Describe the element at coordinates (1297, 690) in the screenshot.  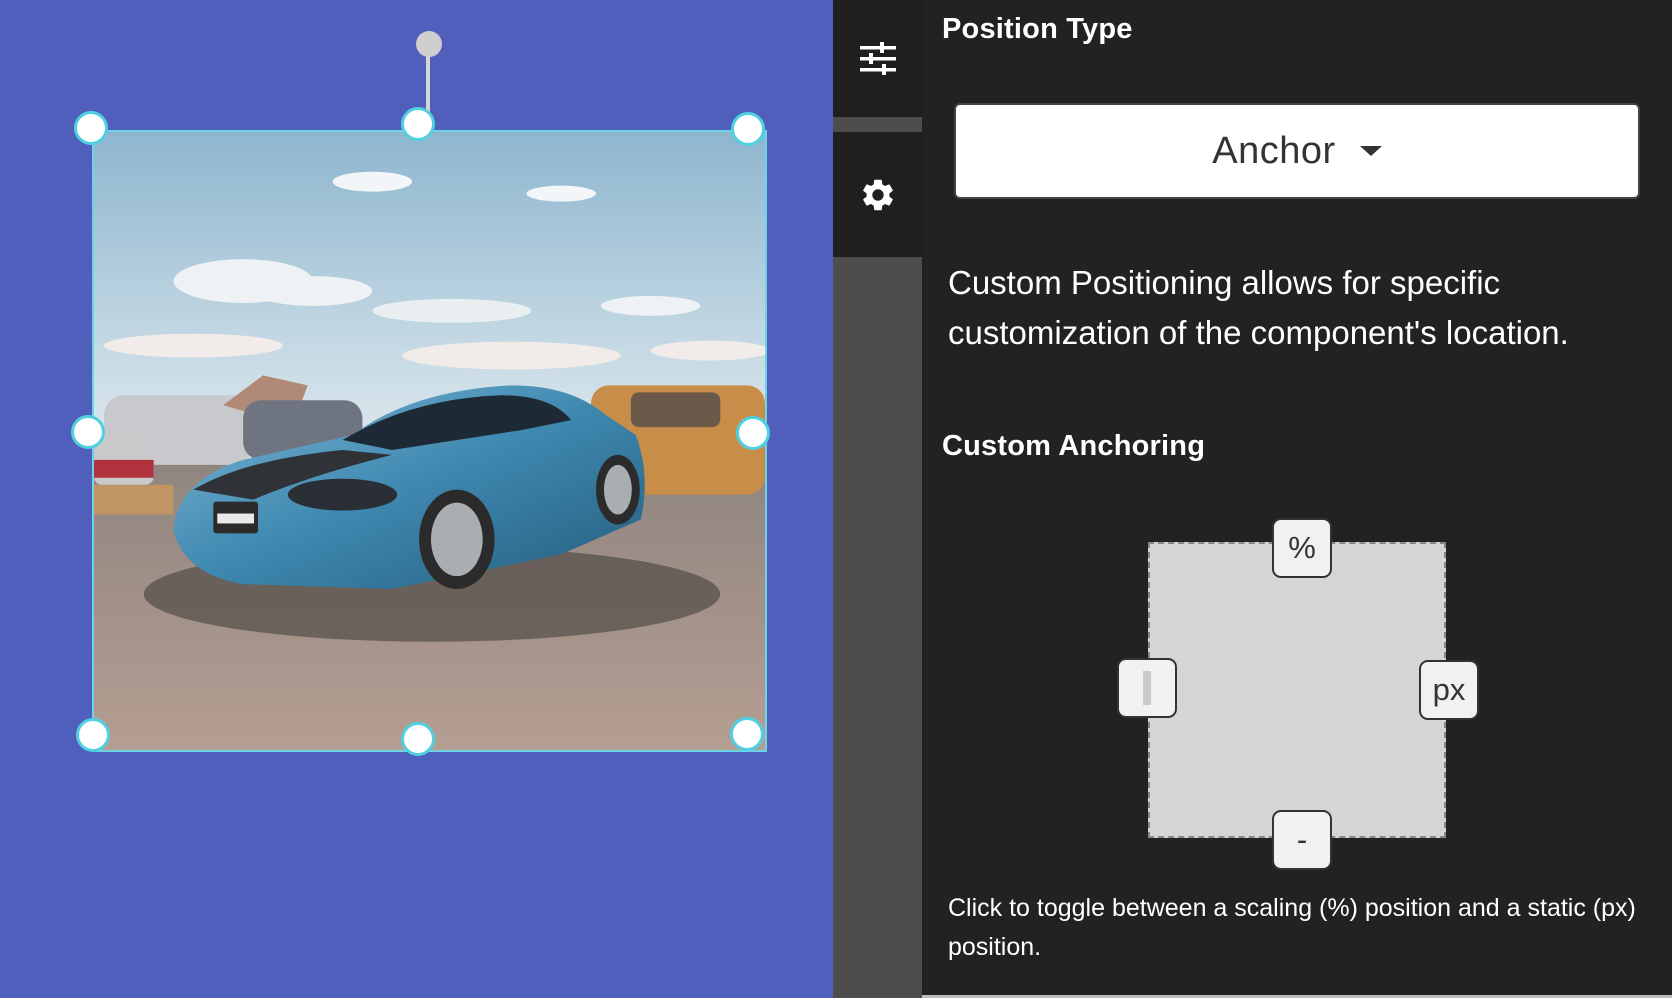
I see `anchor-preview-box` at that location.